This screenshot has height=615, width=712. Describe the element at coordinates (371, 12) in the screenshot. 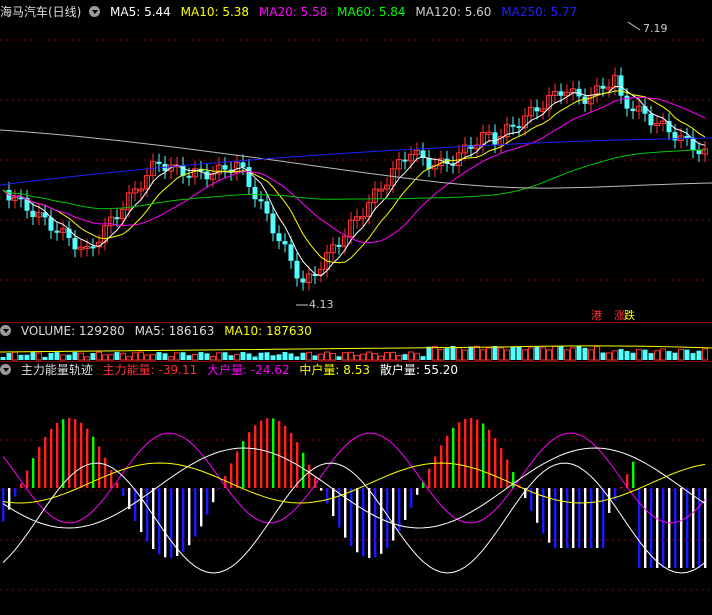

I see `ma60-label: MA60: 5.84` at that location.